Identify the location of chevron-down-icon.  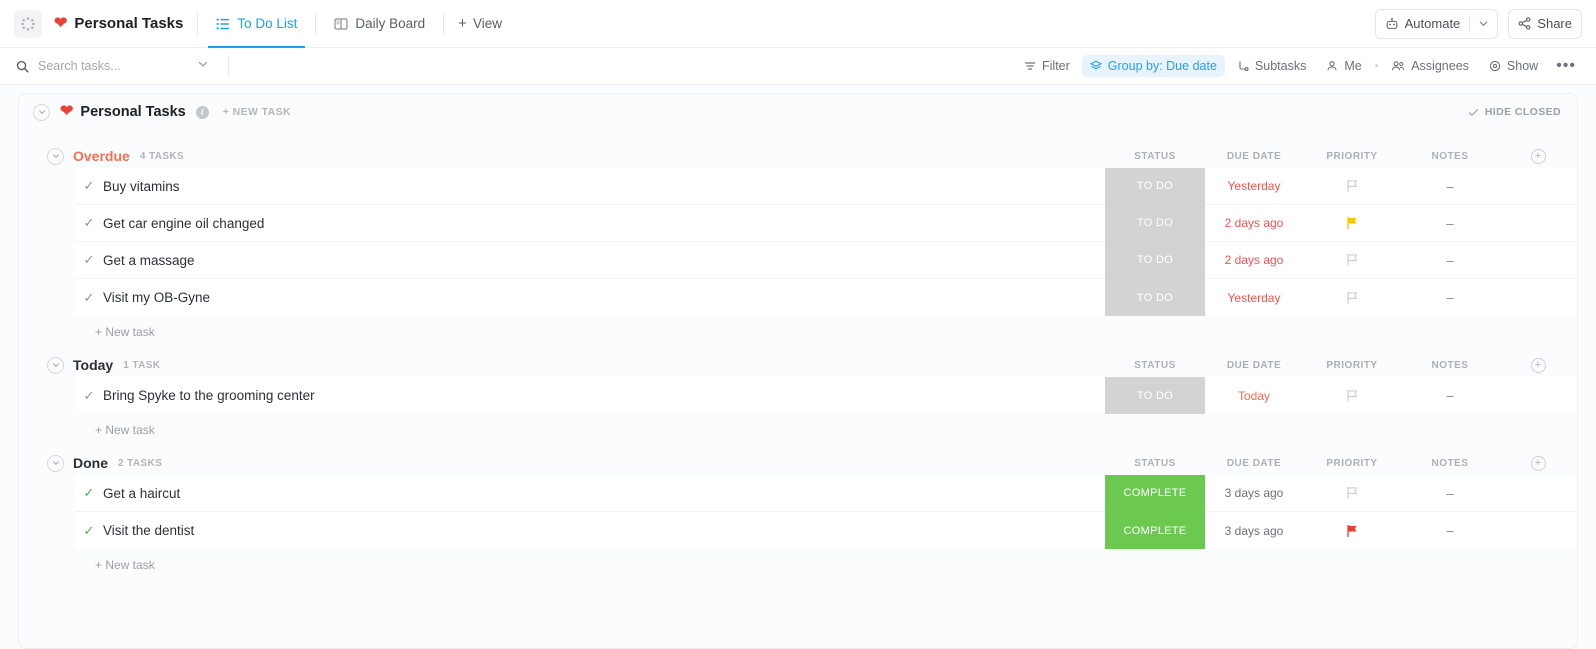
(1483, 23).